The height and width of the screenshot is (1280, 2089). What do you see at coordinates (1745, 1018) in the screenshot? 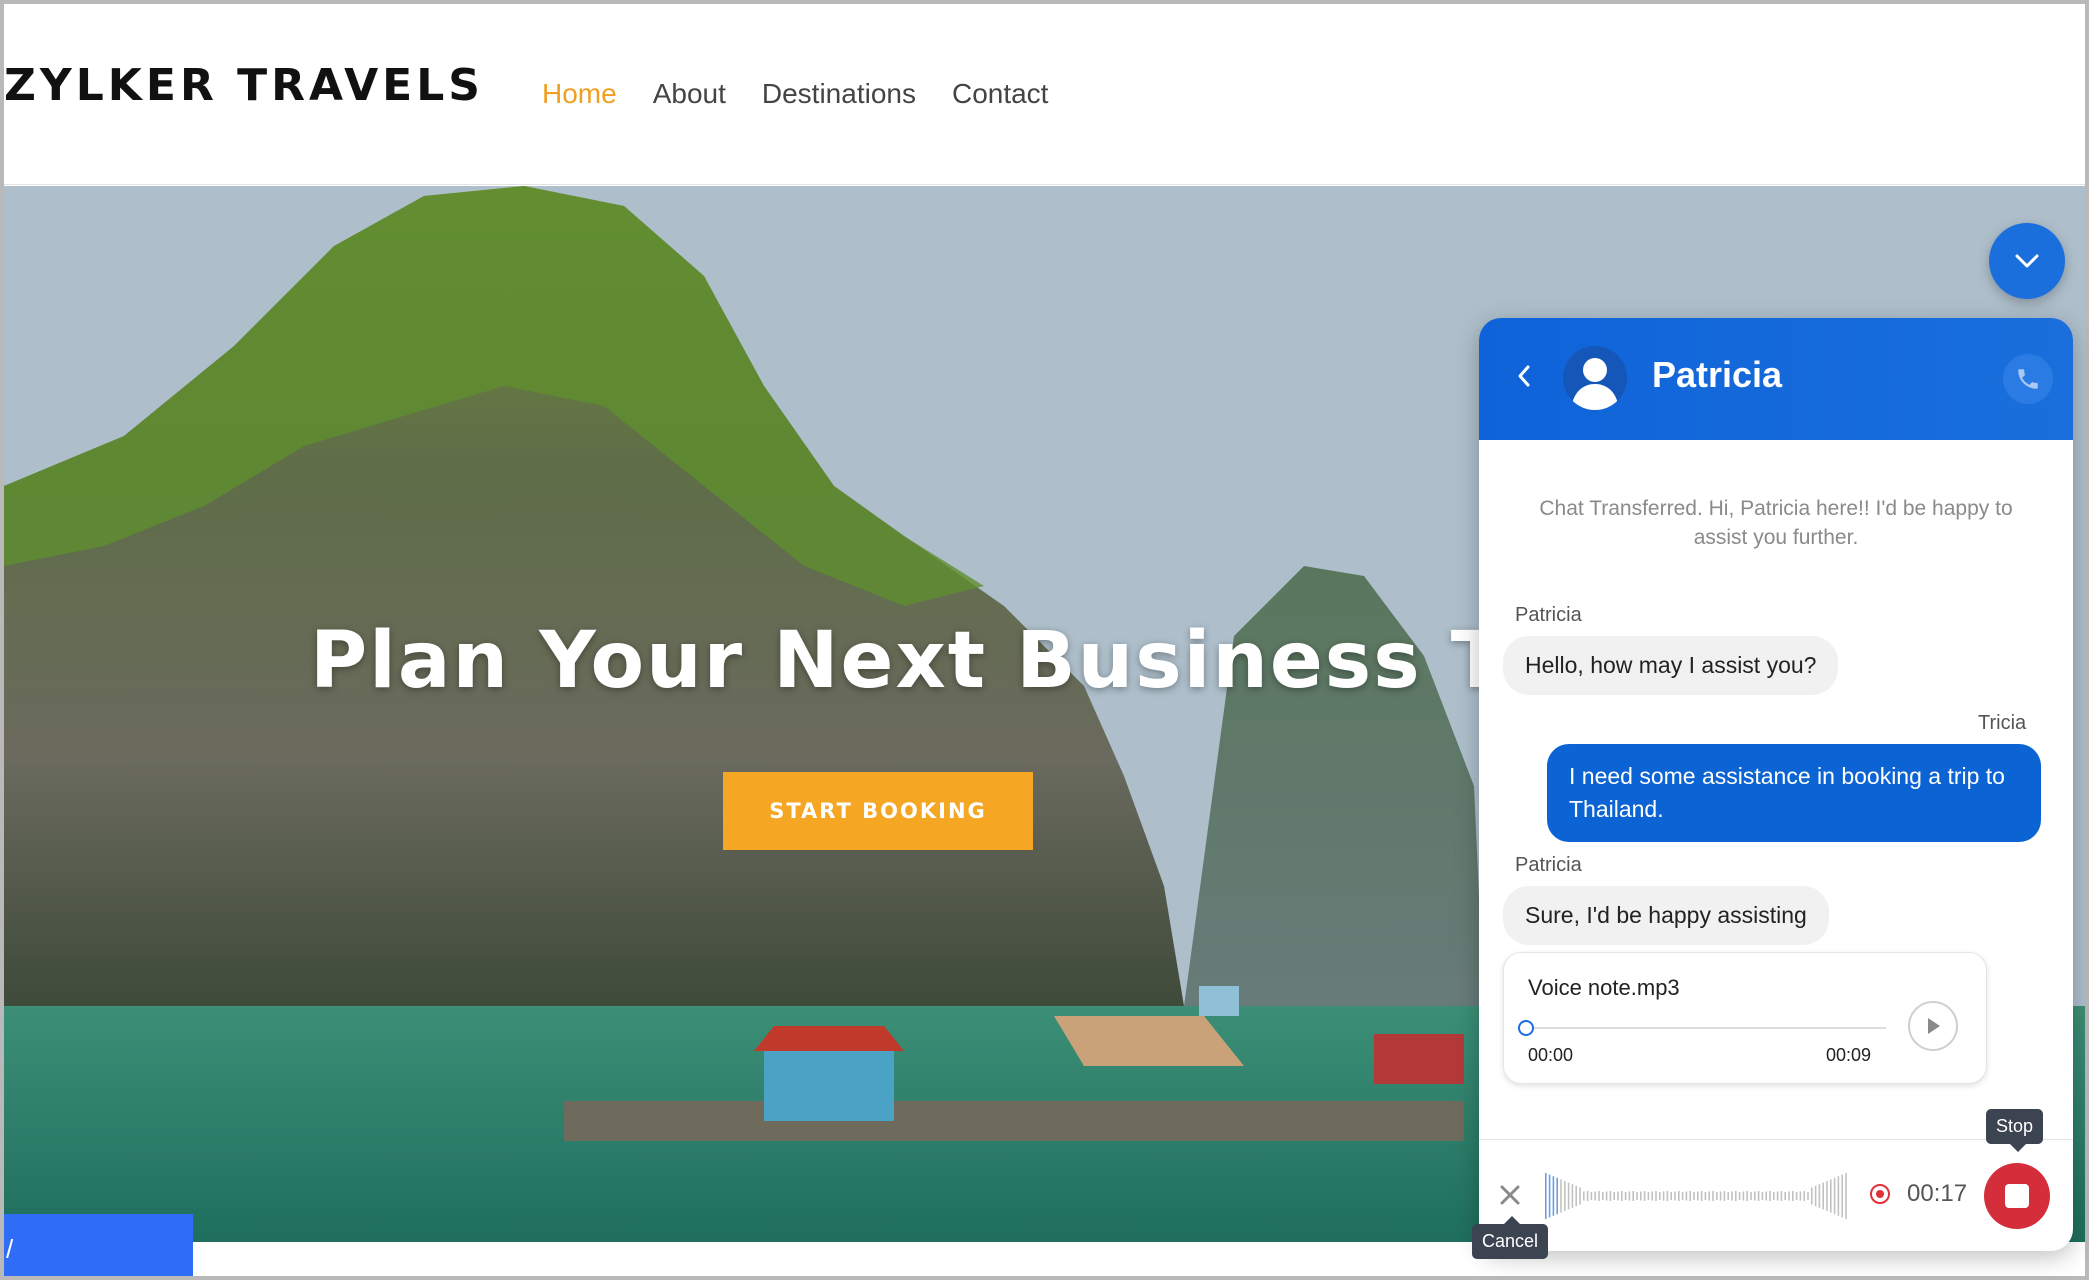
I see `voice-note-card: Voice note.mp3 00:00 00:09` at bounding box center [1745, 1018].